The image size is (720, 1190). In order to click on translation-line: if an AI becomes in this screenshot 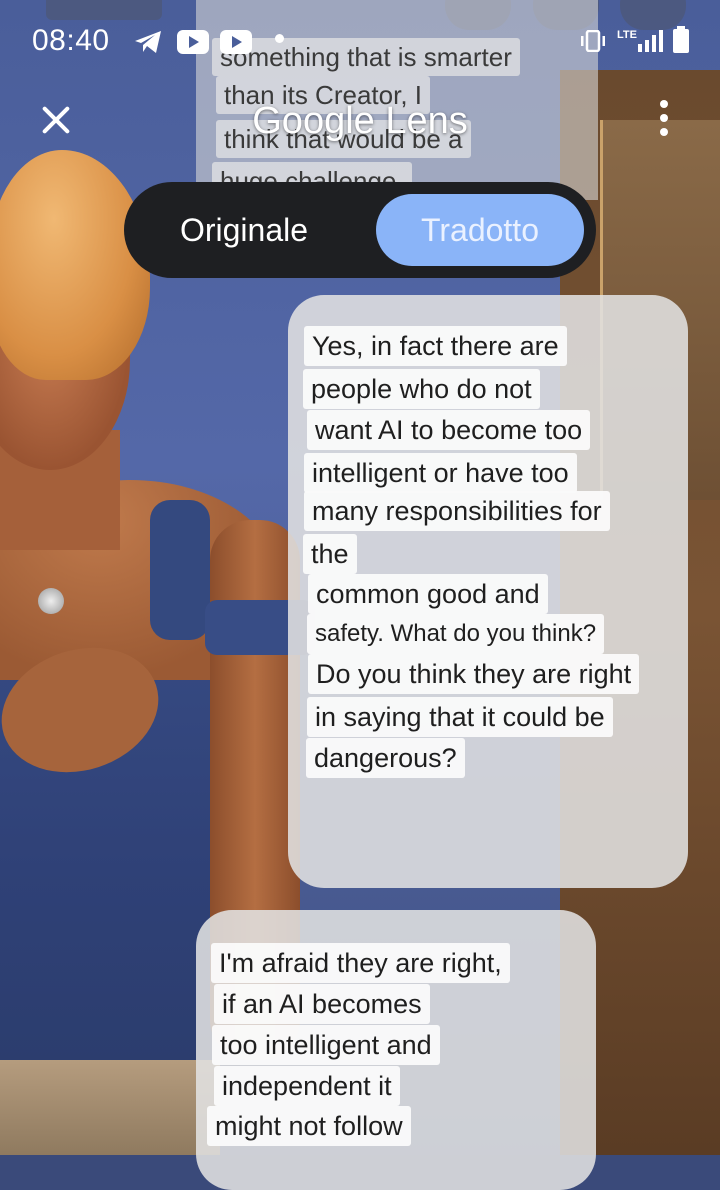, I will do `click(322, 1004)`.